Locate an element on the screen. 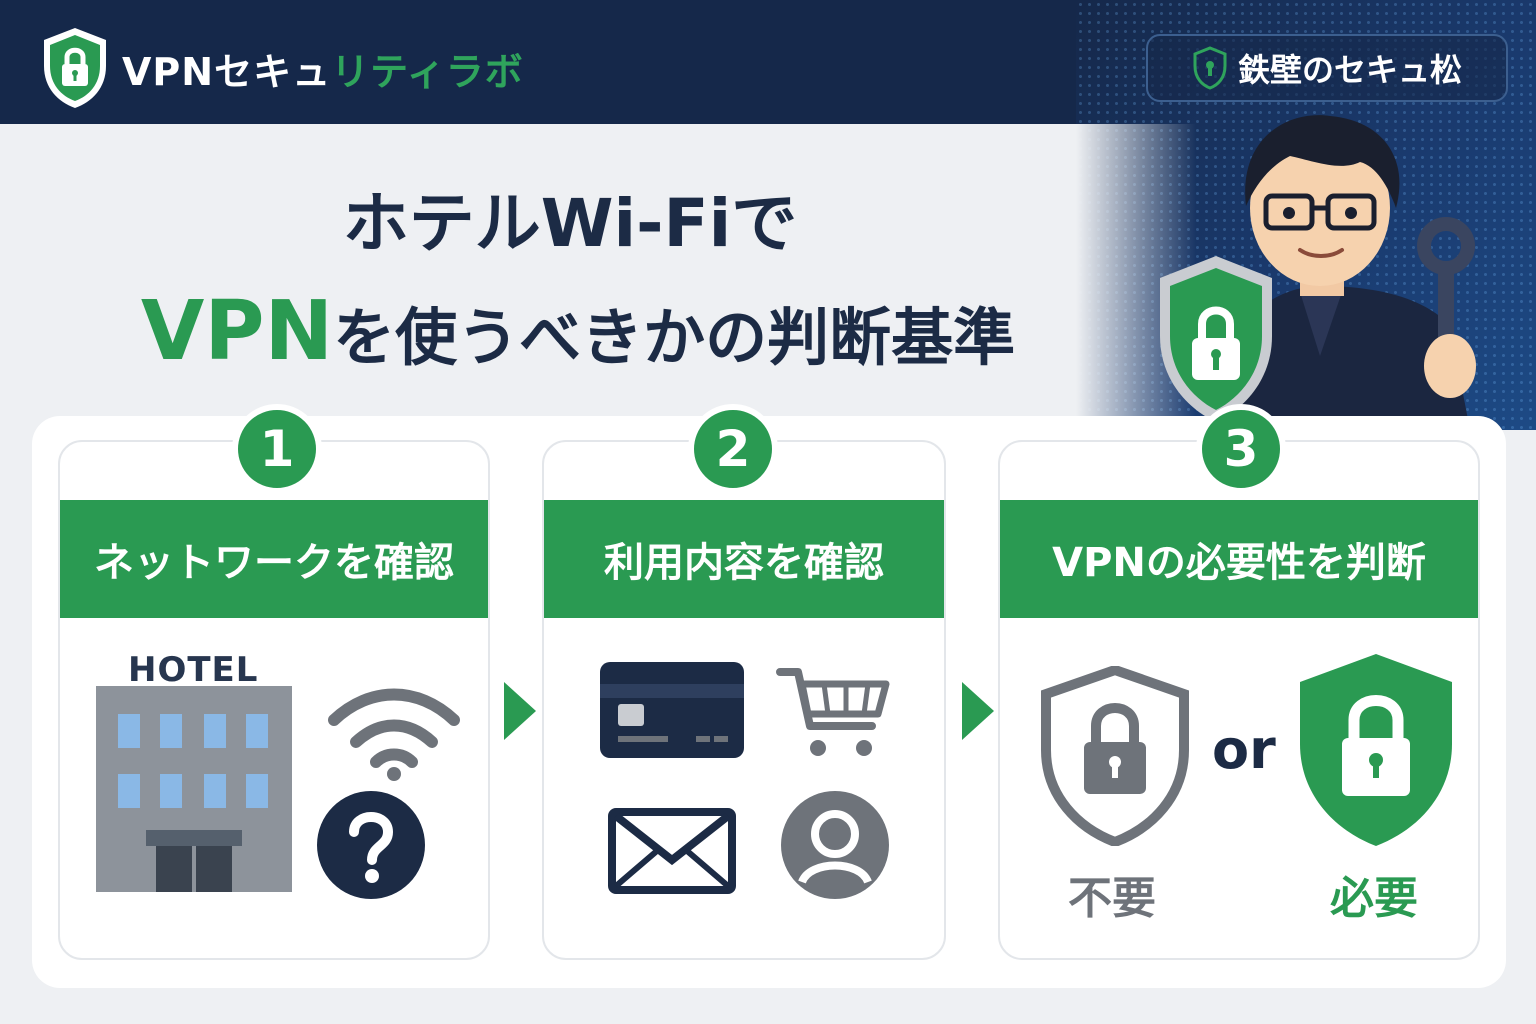  logo-text-white: VPNセキュ is located at coordinates (227, 71).